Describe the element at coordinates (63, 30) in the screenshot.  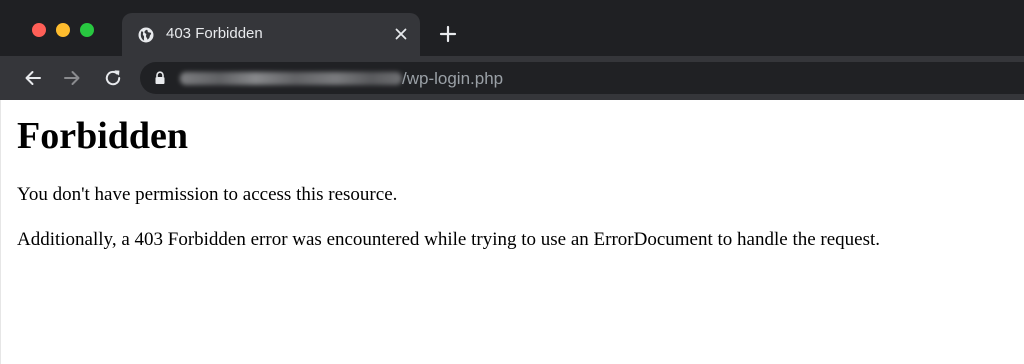
I see `minimize-window-button` at that location.